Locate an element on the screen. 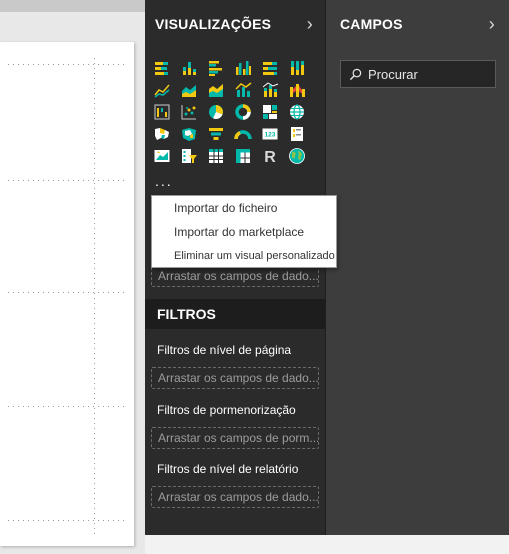 Image resolution: width=509 pixels, height=554 pixels. search-input is located at coordinates (428, 74).